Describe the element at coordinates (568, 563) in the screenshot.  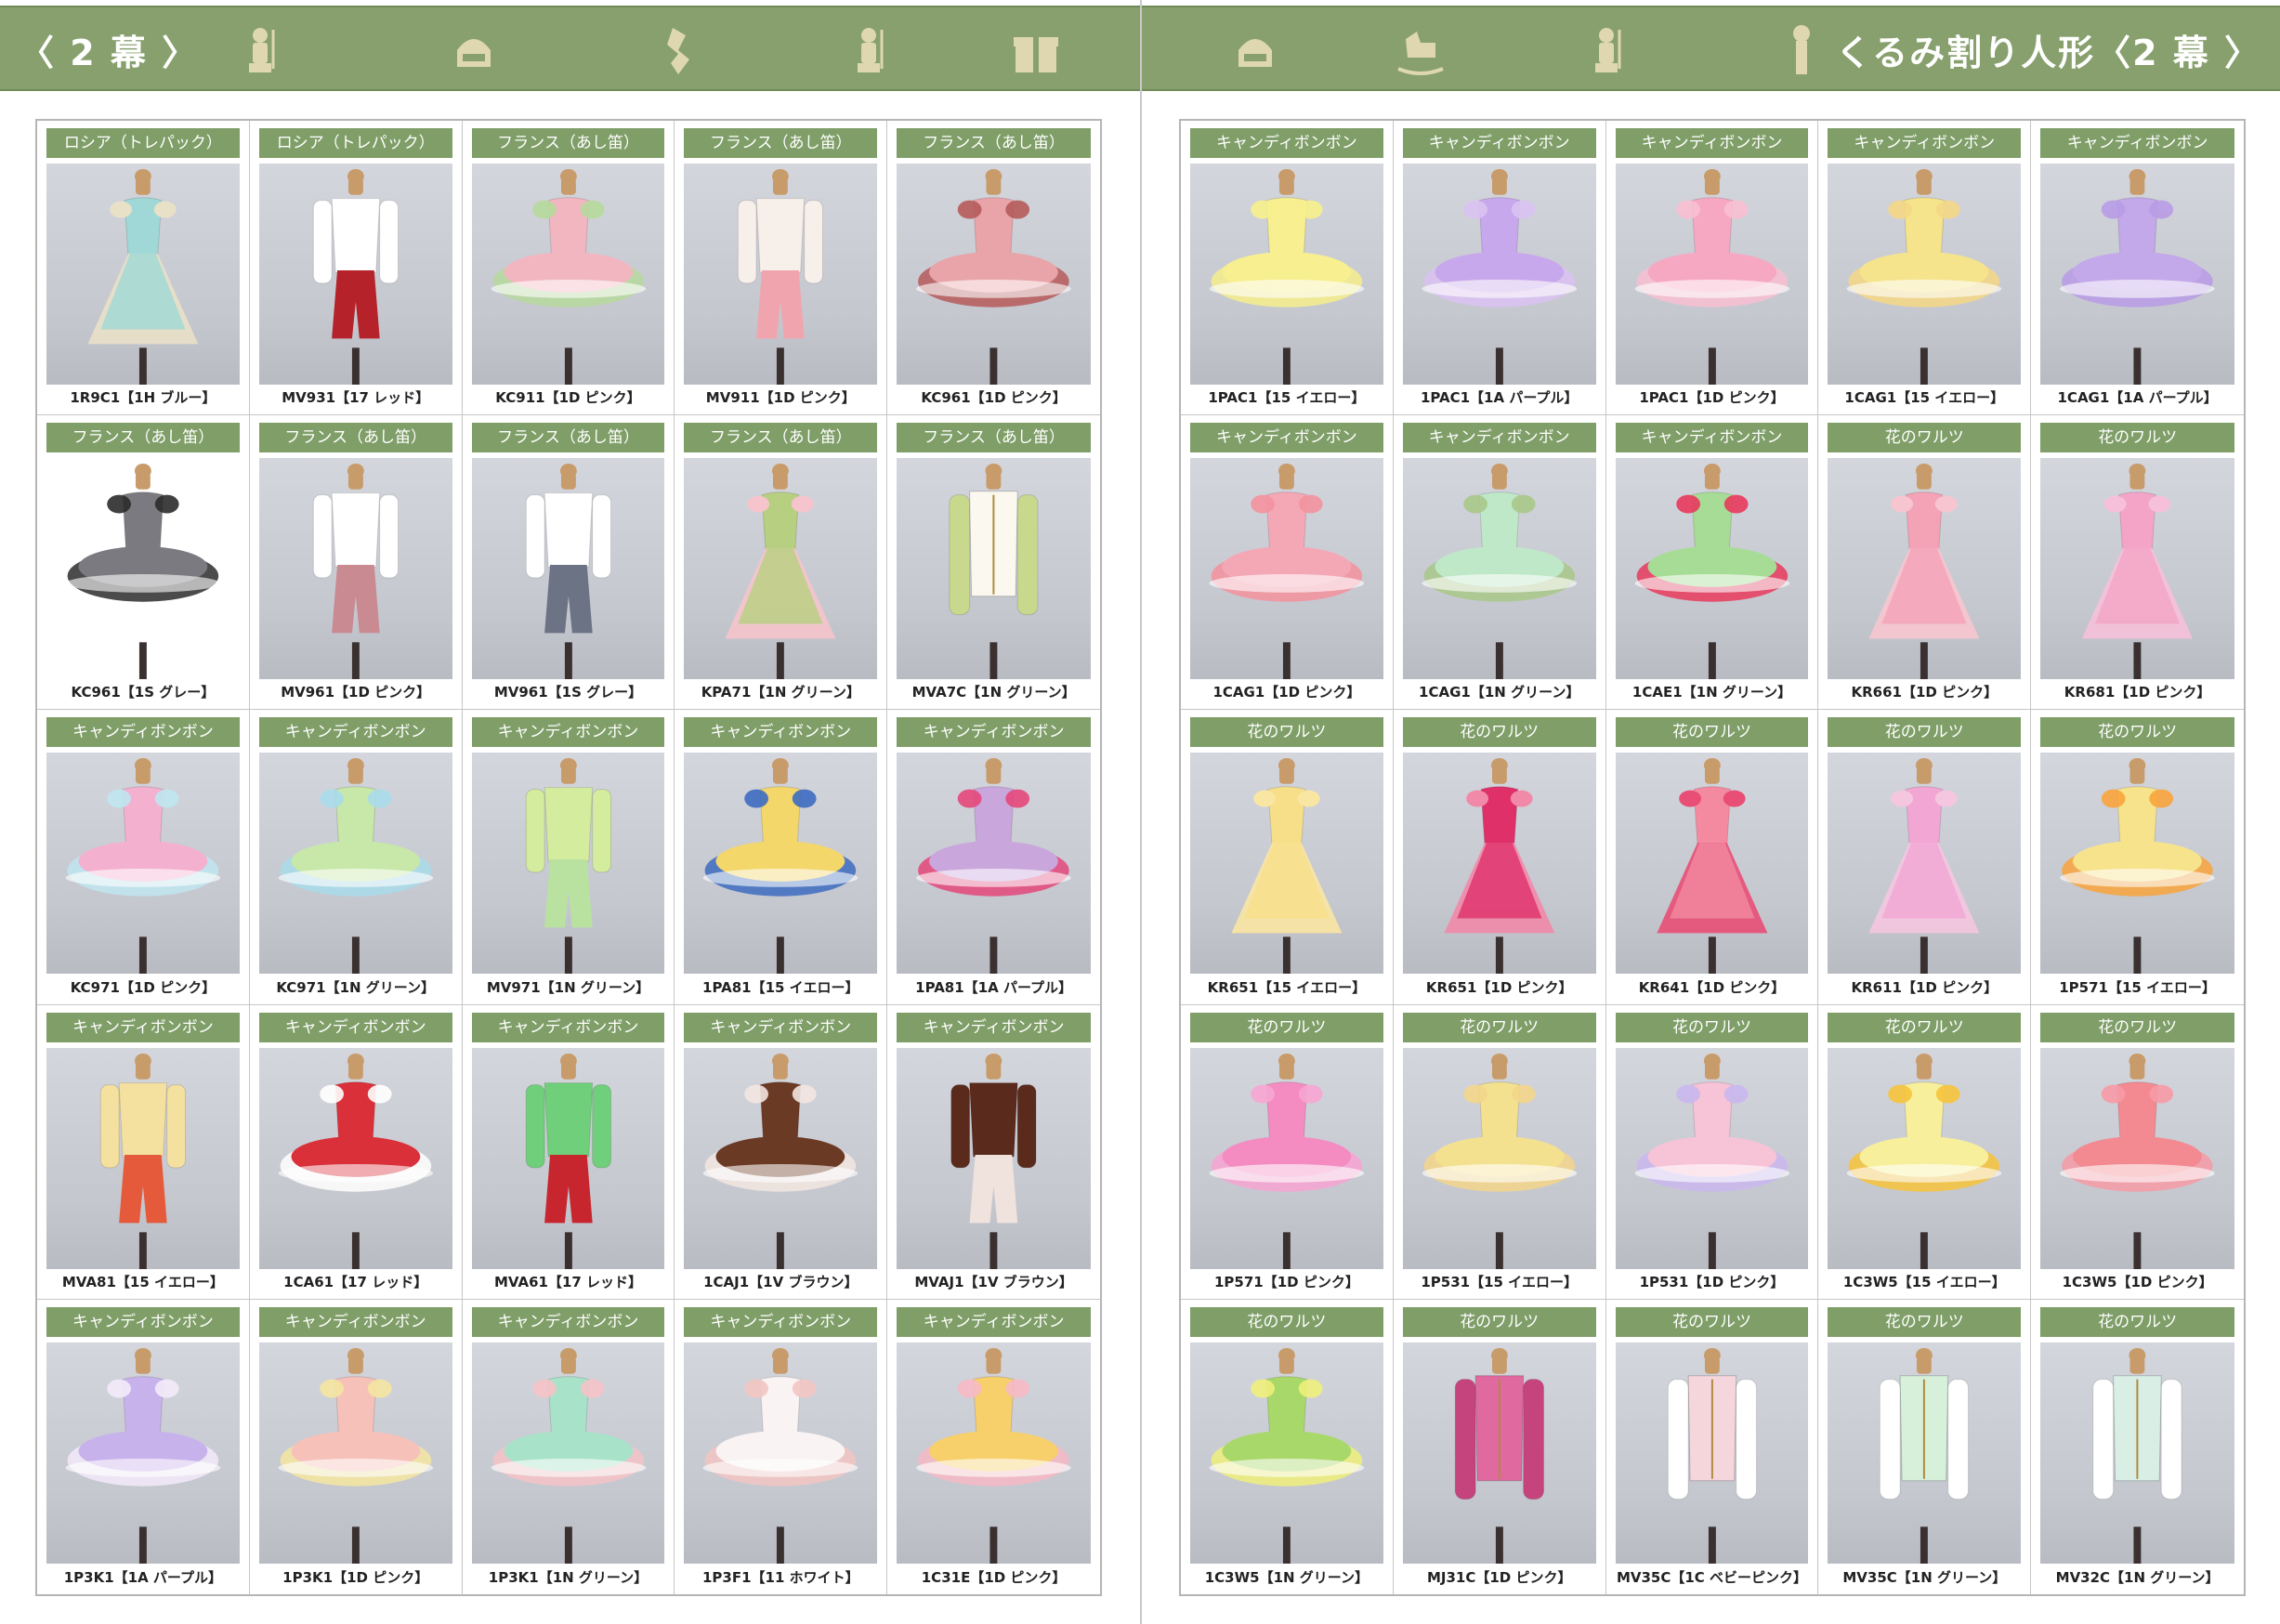
I see `costume-card: フランス（あし笛） MV961【1S グレー】` at that location.